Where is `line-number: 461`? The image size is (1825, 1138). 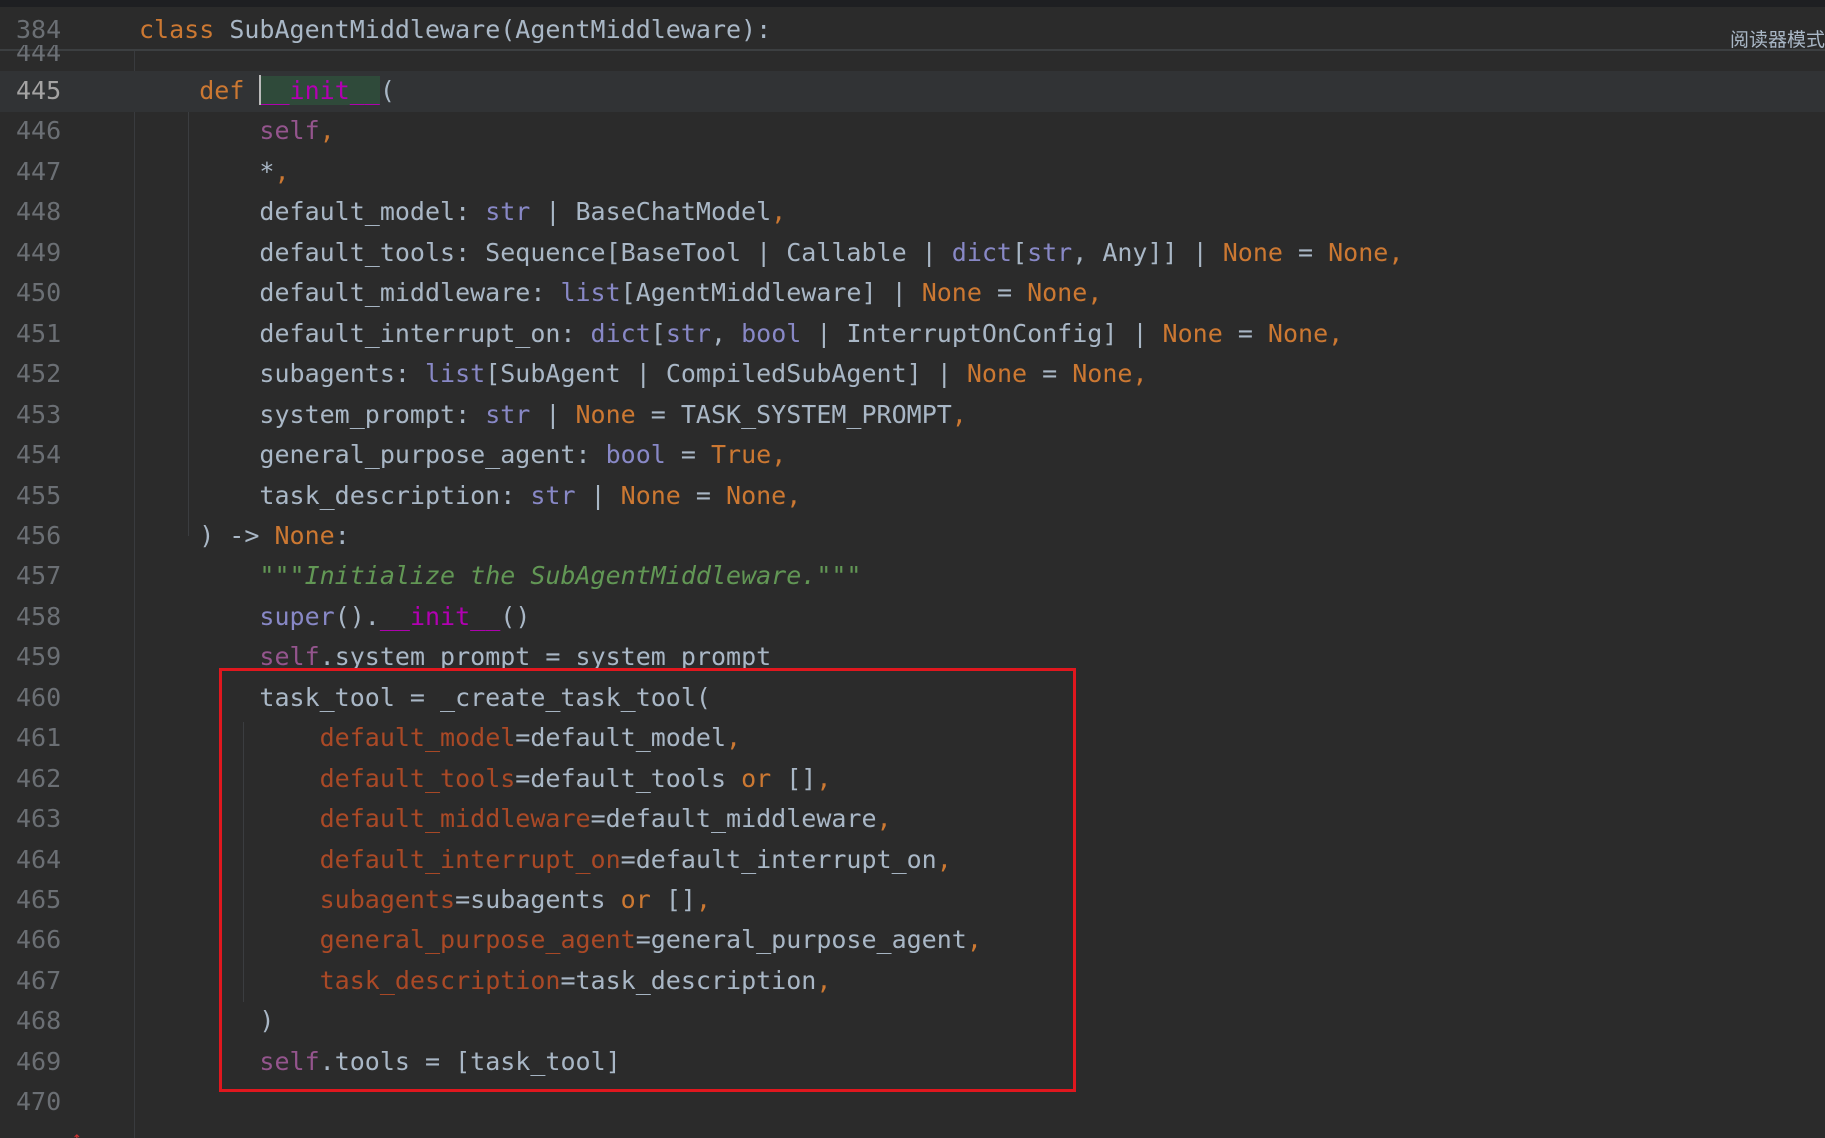 line-number: 461 is located at coordinates (46, 738).